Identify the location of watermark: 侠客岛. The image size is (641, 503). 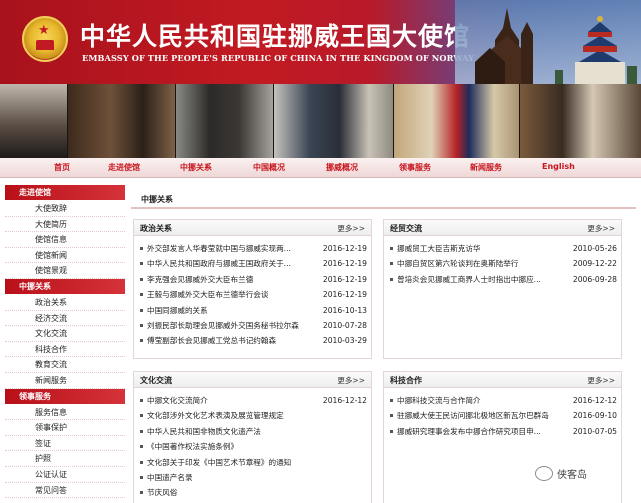
(561, 473).